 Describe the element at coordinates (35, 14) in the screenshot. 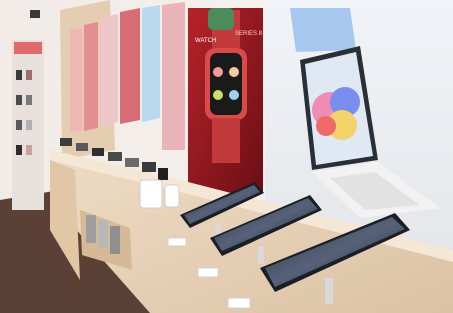

I see `ceiling-camera` at that location.